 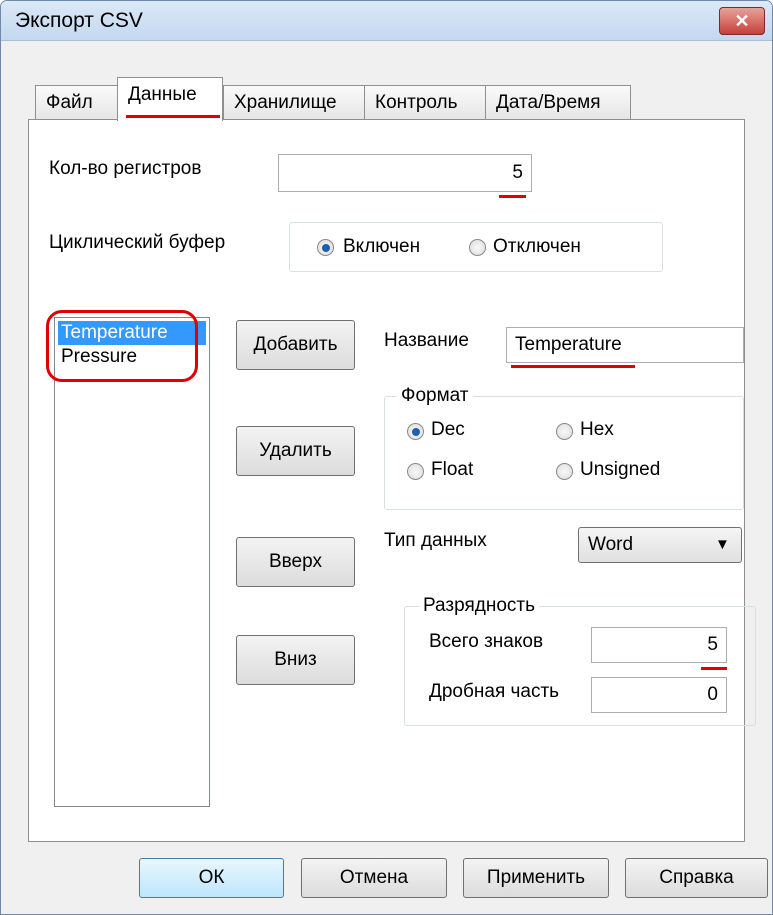 What do you see at coordinates (325, 247) in the screenshot?
I see `cyclic-on-radio` at bounding box center [325, 247].